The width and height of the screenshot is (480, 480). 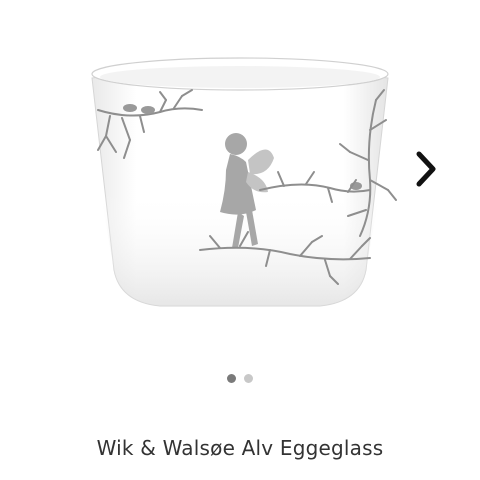 I want to click on chevron-right-icon, so click(x=426, y=169).